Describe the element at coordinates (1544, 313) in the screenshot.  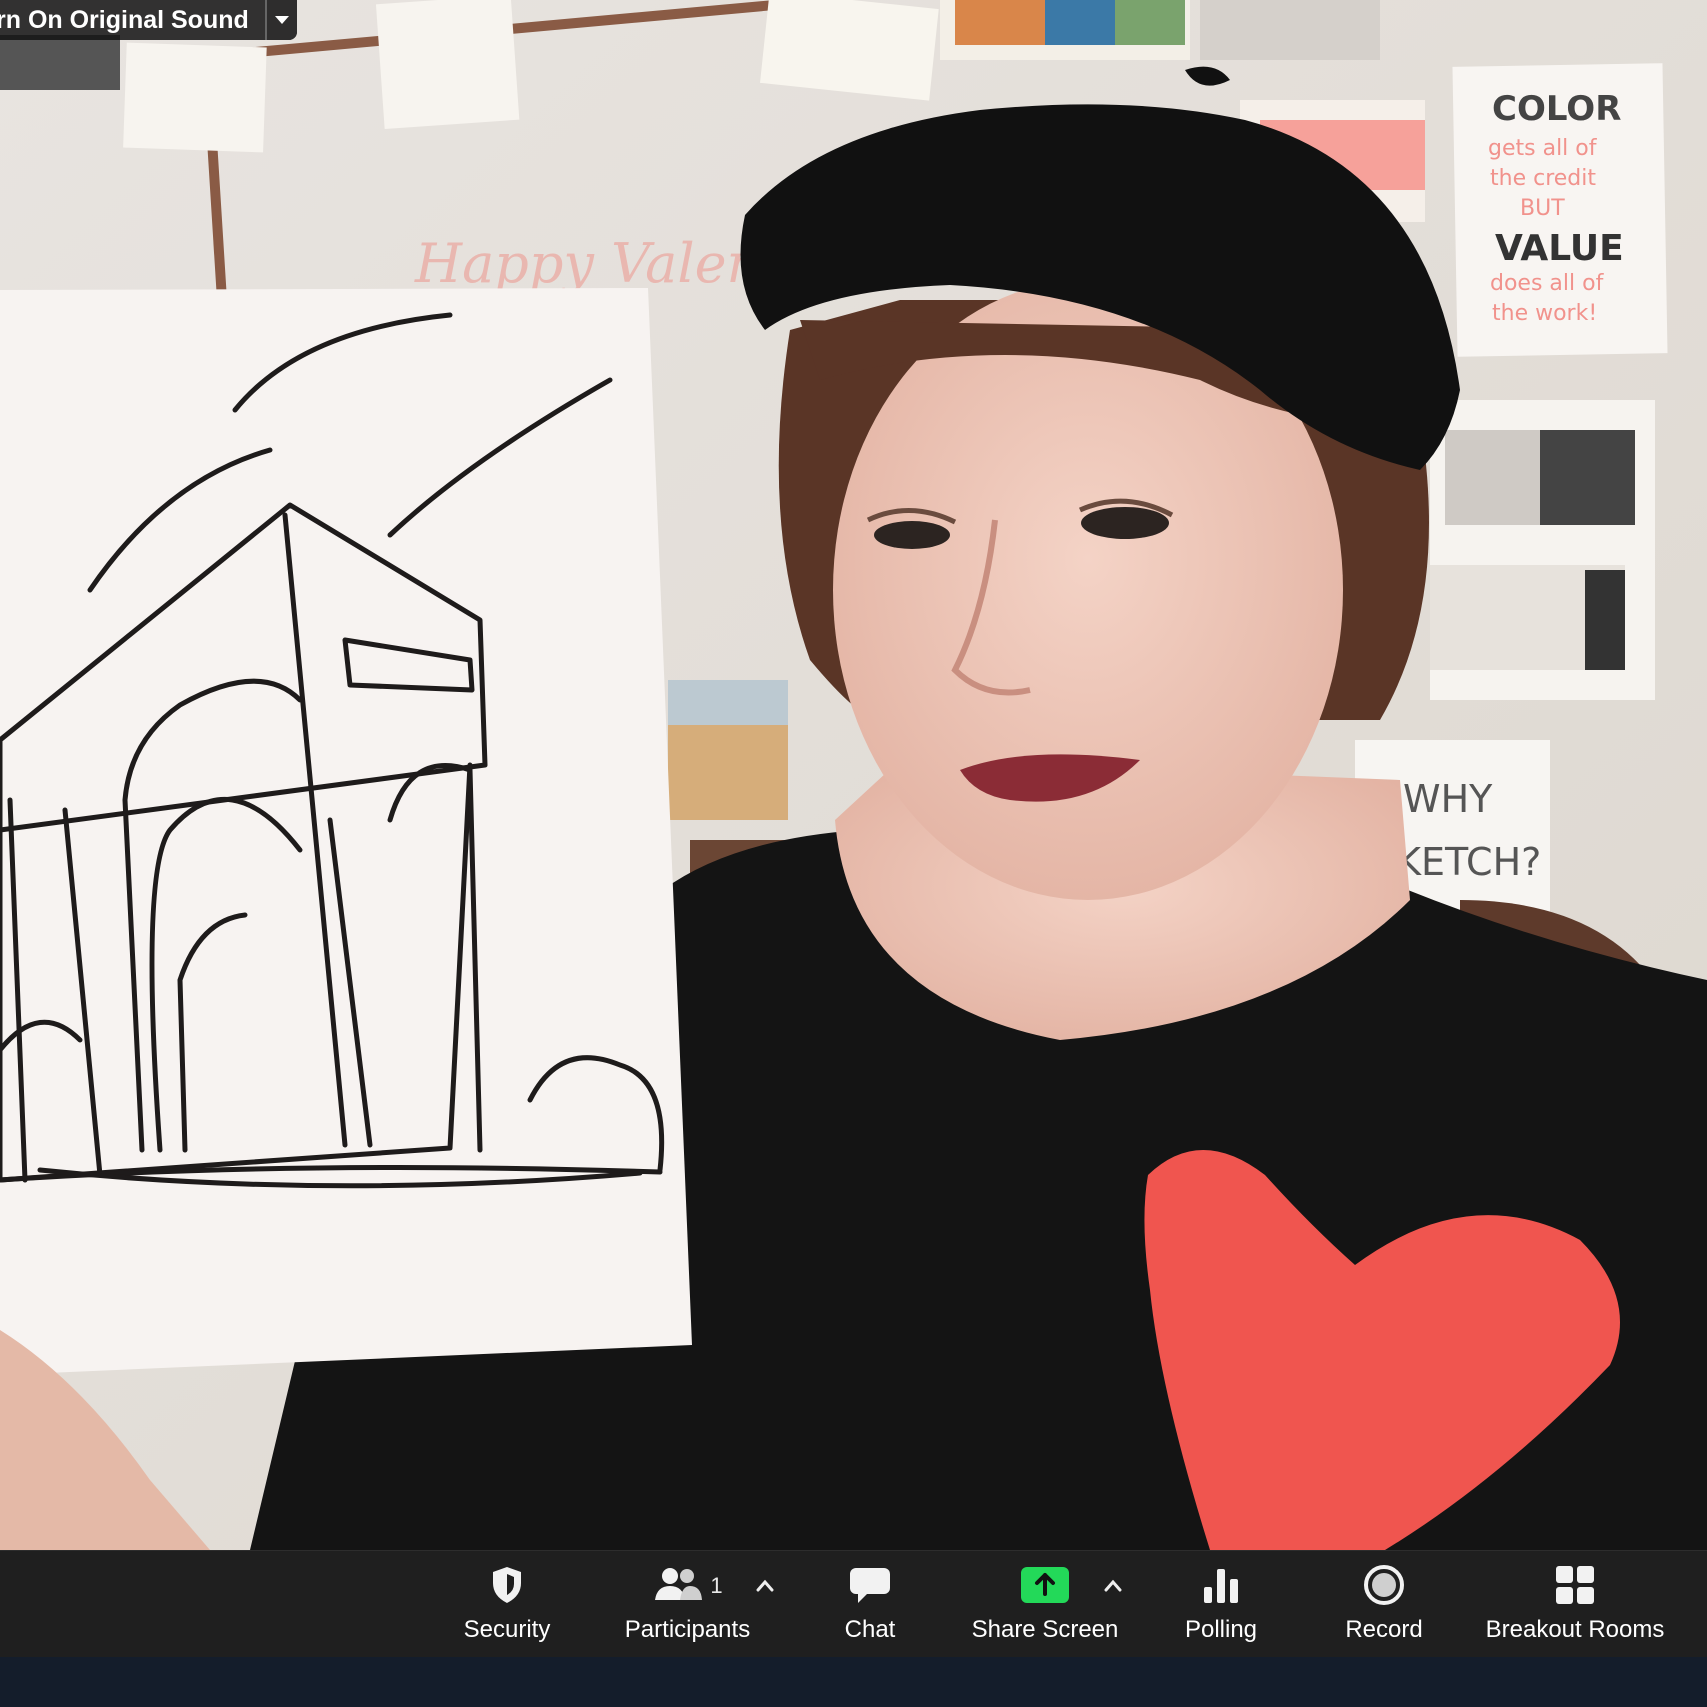
I see `wall-text-line: the work!` at that location.